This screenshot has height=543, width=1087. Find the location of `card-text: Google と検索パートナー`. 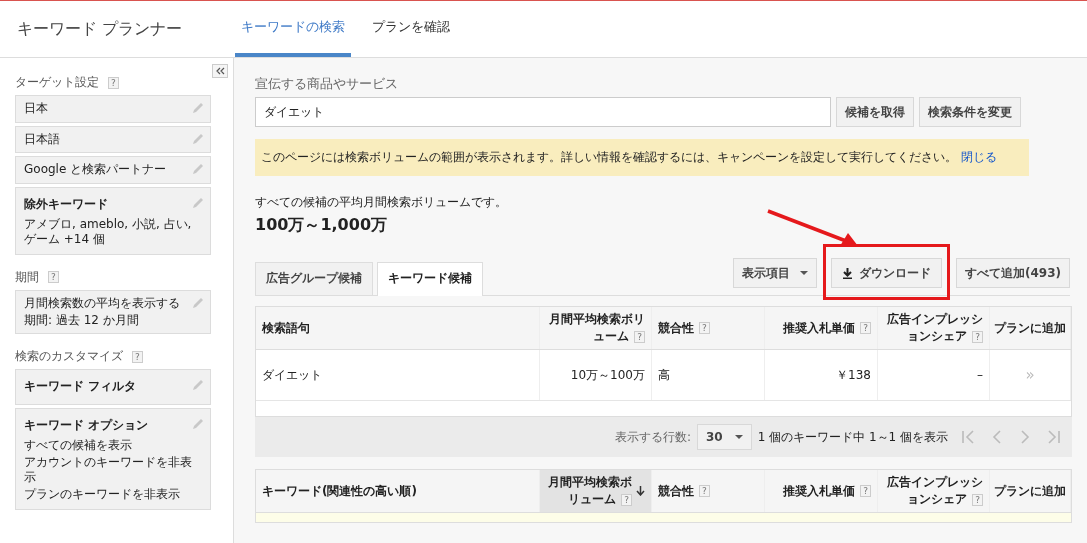

card-text: Google と検索パートナー is located at coordinates (95, 170).